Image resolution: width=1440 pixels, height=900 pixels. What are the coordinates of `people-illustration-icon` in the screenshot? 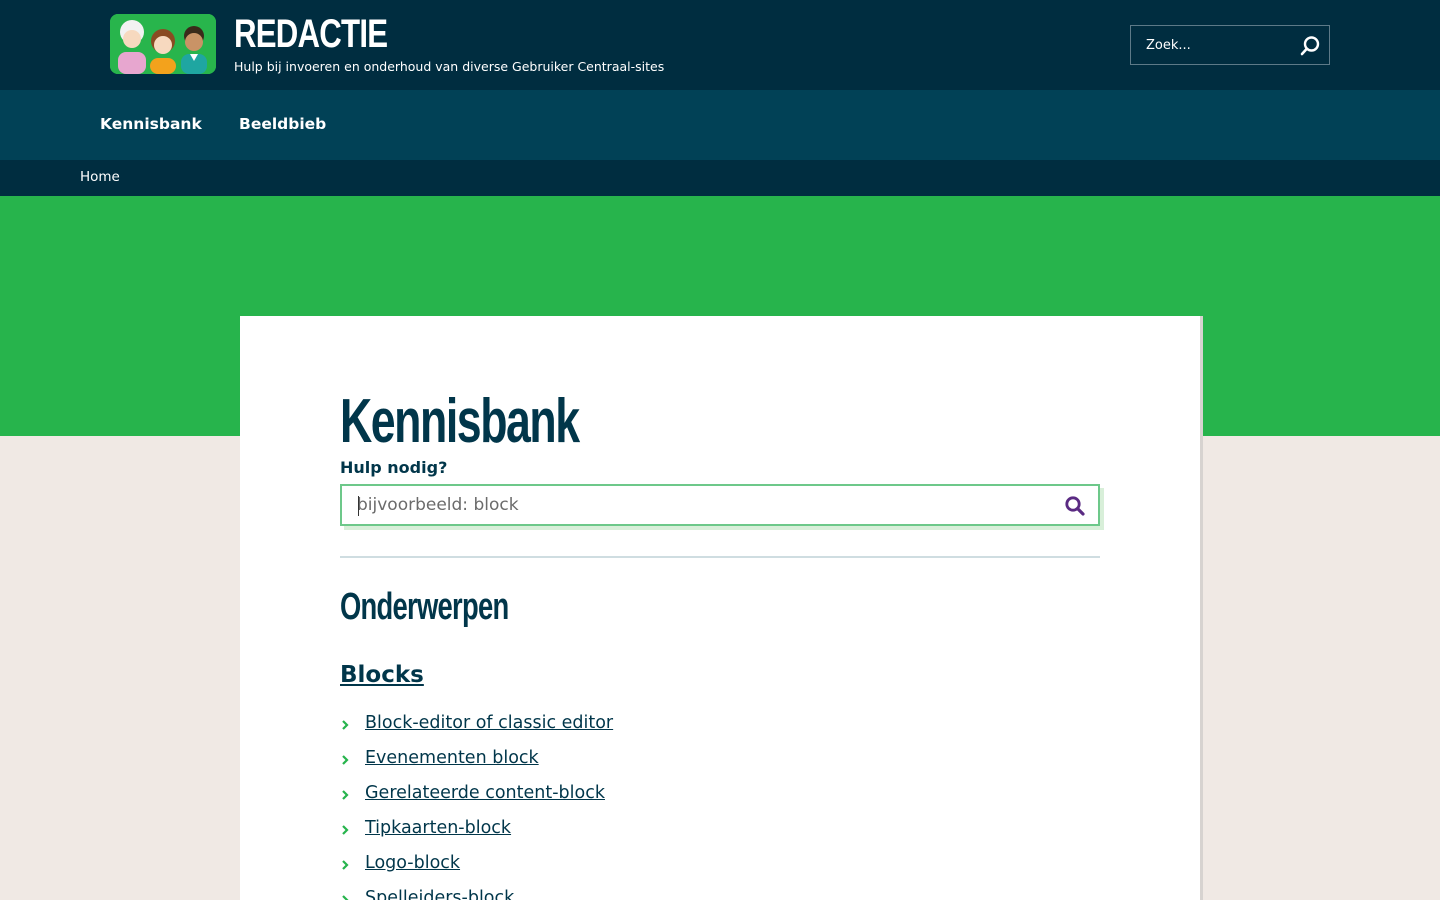 It's located at (163, 44).